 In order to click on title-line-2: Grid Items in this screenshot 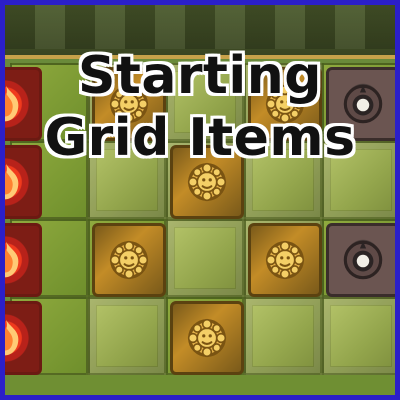, I will do `click(200, 138)`.